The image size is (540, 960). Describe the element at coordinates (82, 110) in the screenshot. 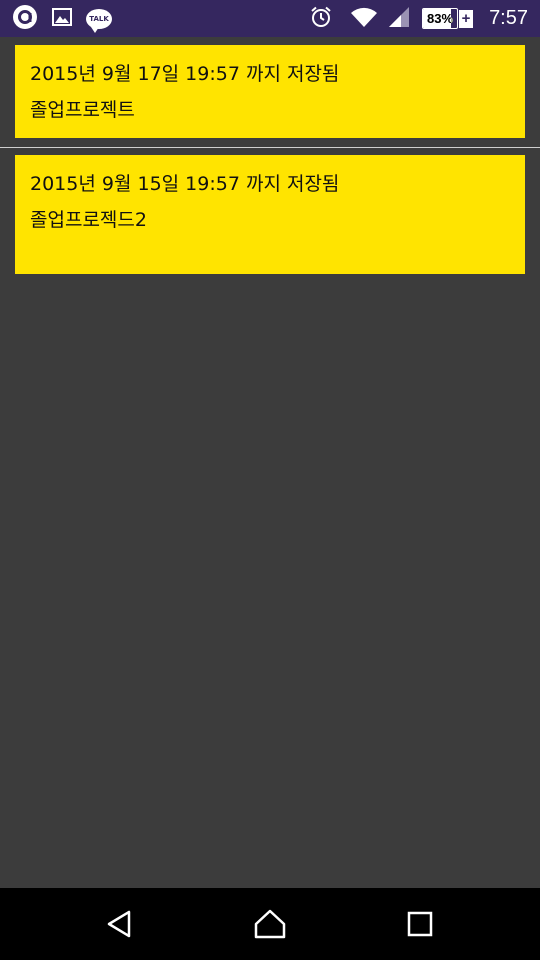

I see `note-title: 졸업프로젝트` at that location.